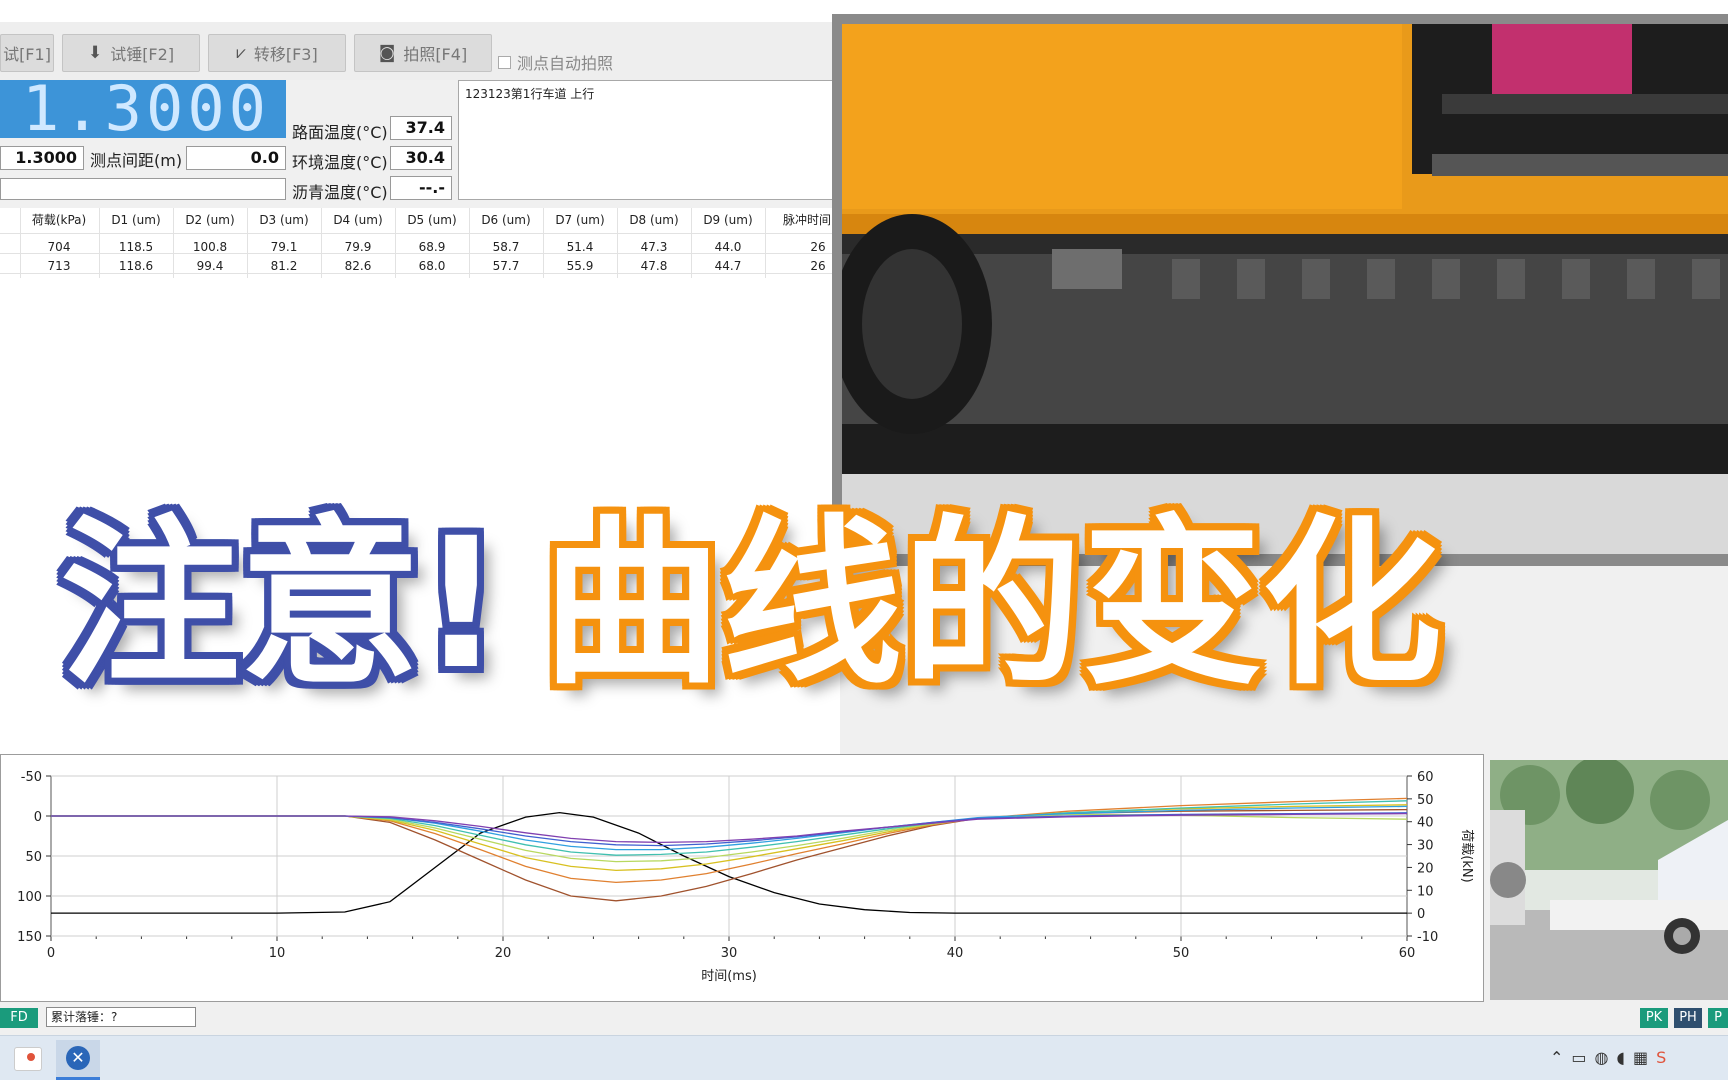 The width and height of the screenshot is (1728, 1080). What do you see at coordinates (421, 188) in the screenshot?
I see `asphalt-temp-field: --.-` at bounding box center [421, 188].